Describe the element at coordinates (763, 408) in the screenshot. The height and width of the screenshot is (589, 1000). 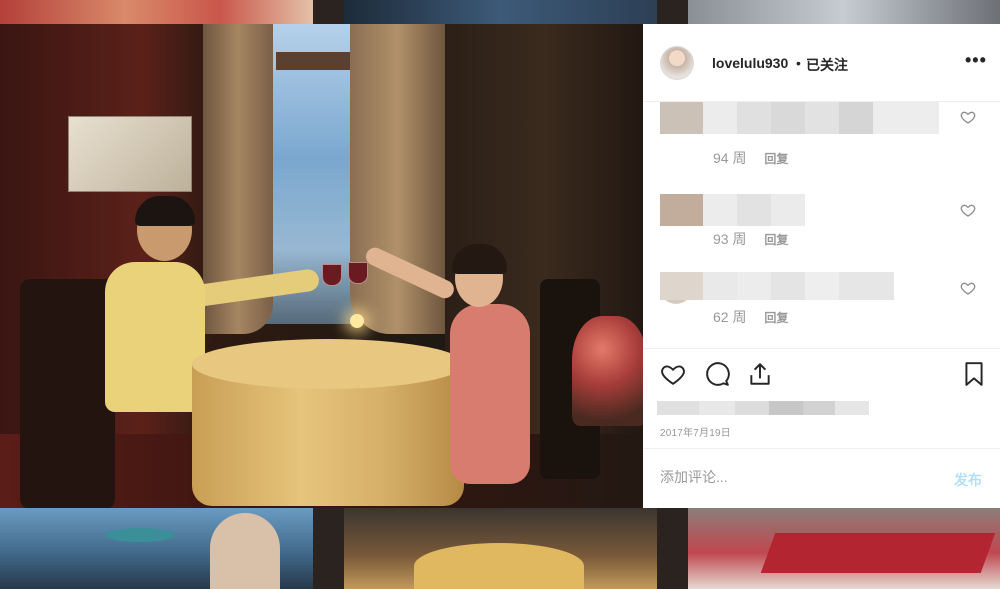
I see `likes-count-blurred` at that location.